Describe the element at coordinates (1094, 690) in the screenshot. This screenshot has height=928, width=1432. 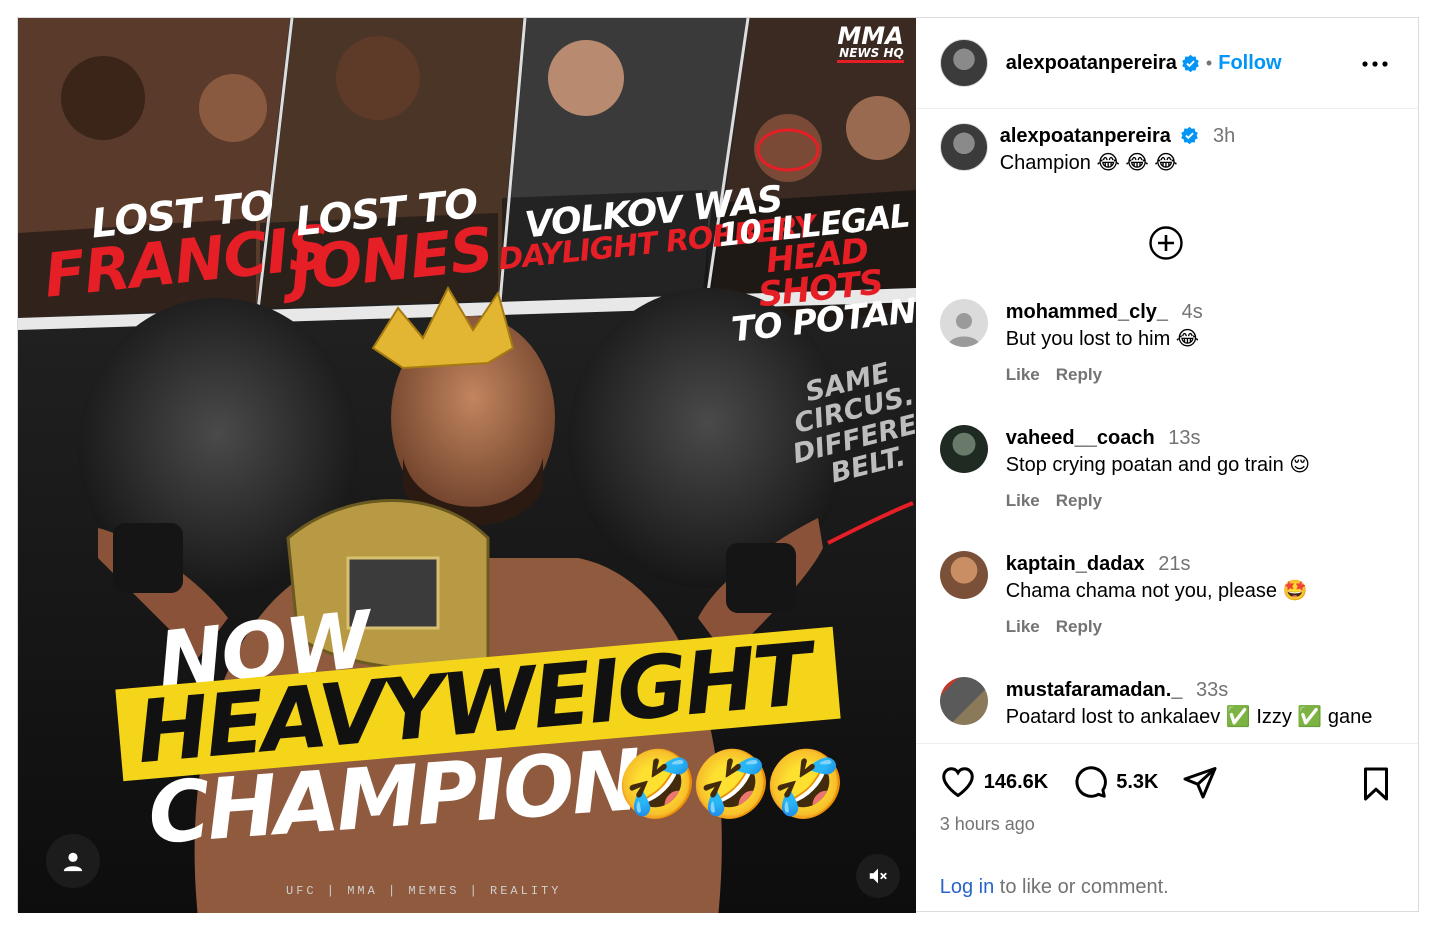
I see `commenter-username: mustafaramadan._` at that location.